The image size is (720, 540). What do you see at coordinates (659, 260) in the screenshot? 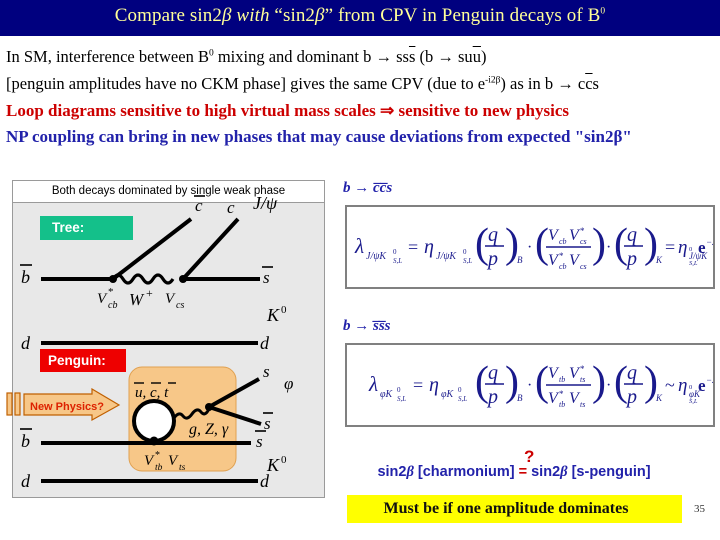
I see `eq1-sub-K: K` at bounding box center [659, 260].